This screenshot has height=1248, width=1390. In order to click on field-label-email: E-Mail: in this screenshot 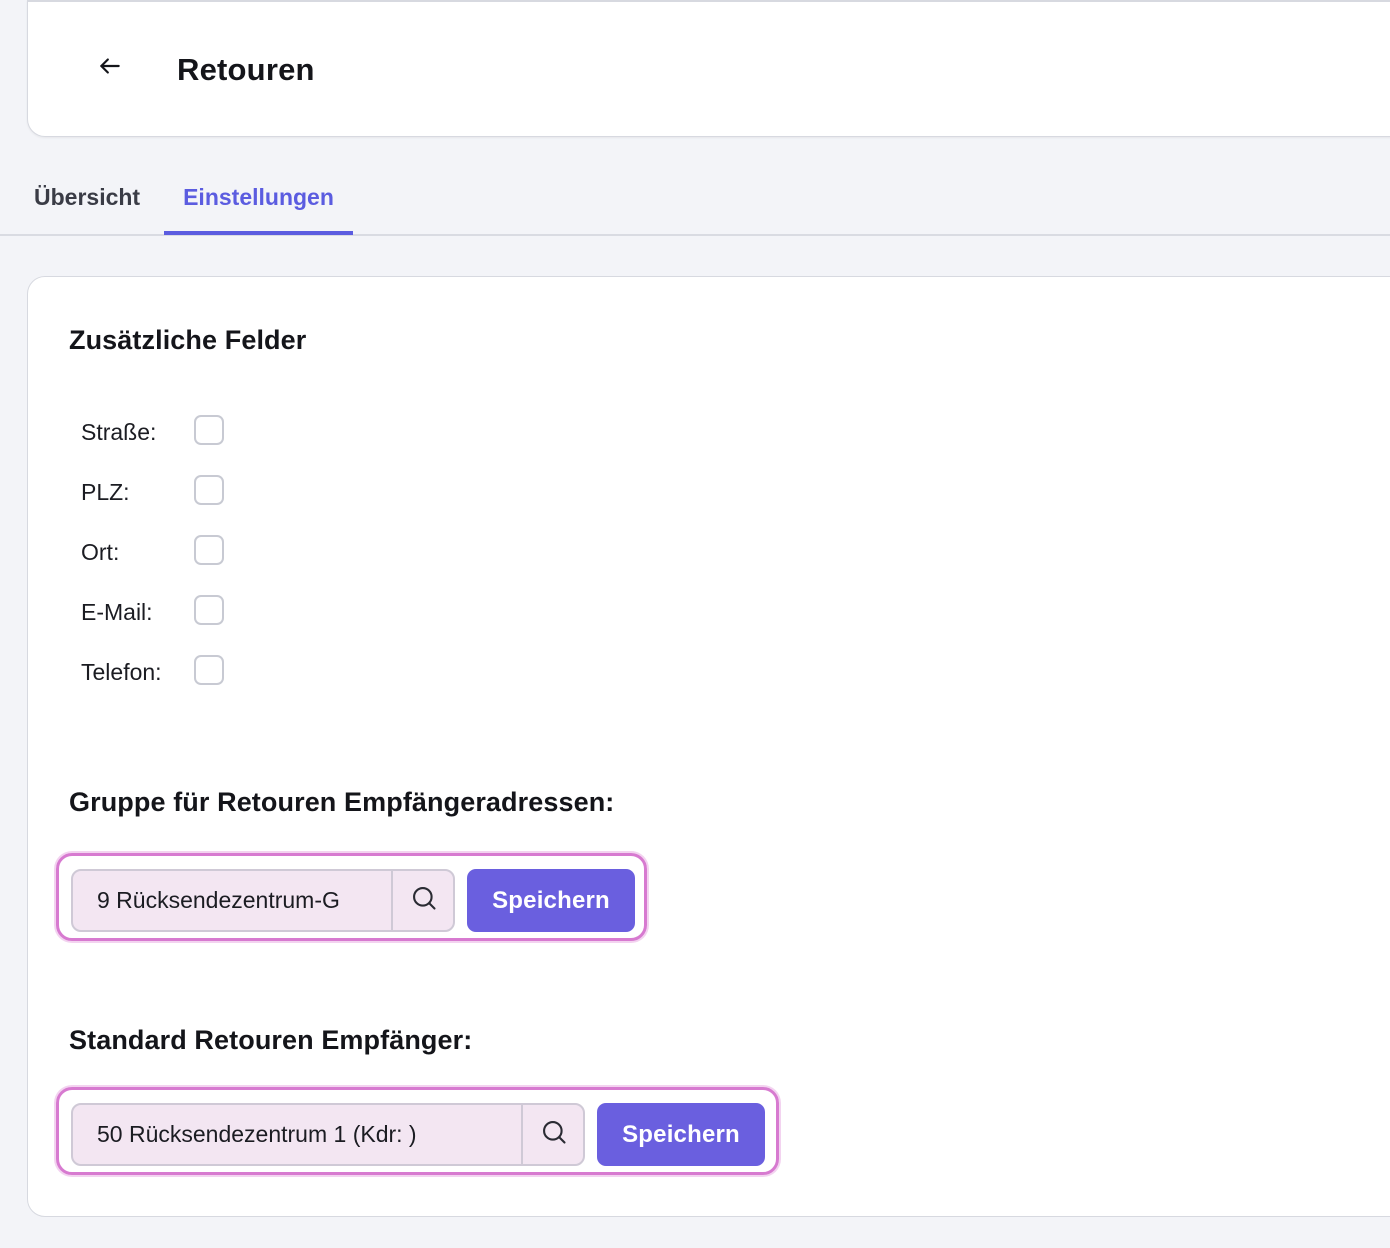, I will do `click(117, 612)`.